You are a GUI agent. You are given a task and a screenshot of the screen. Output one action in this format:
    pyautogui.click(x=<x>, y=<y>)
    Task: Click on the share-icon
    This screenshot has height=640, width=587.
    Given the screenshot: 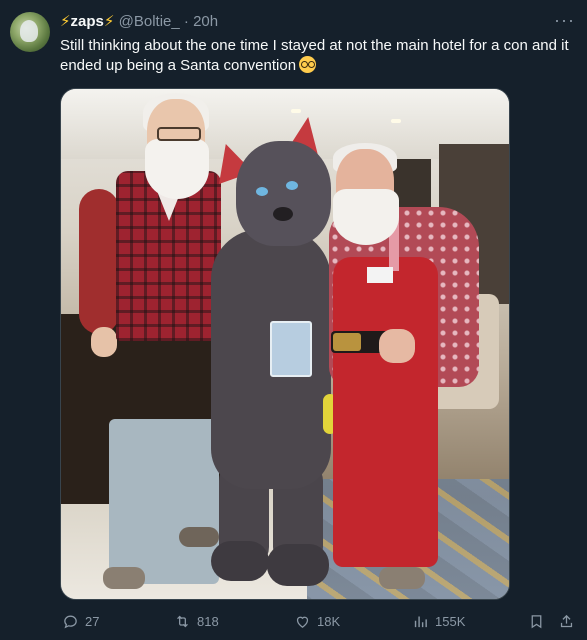 What is the action you would take?
    pyautogui.click(x=566, y=620)
    